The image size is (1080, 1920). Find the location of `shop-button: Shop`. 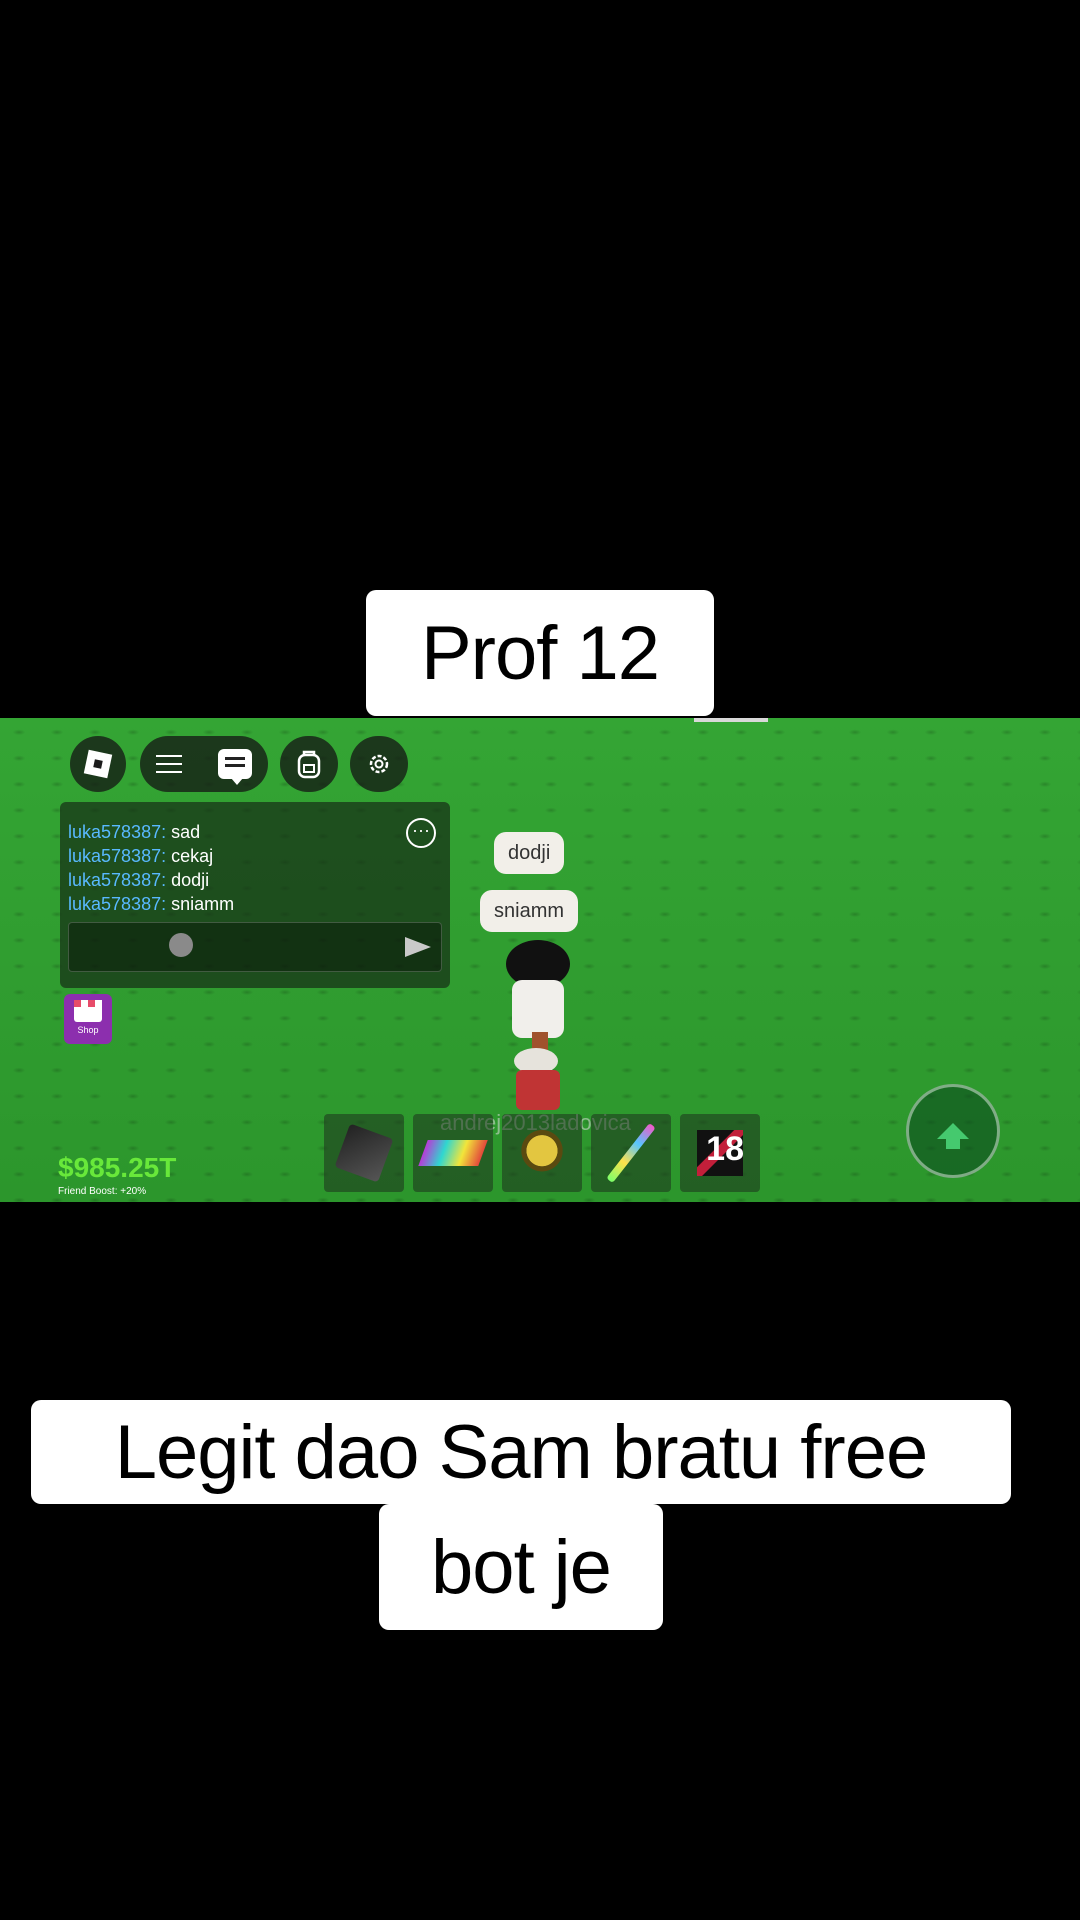

shop-button: Shop is located at coordinates (88, 1019).